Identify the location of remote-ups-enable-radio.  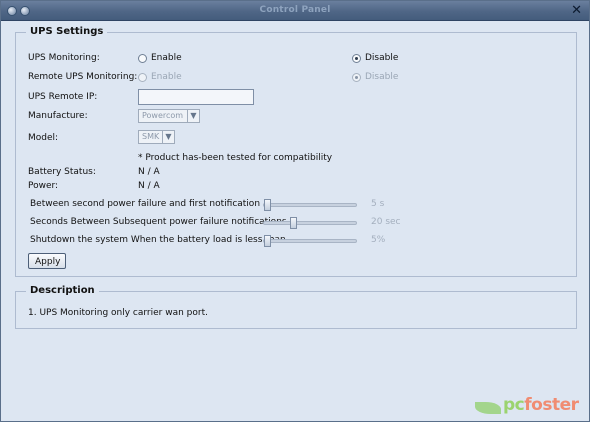
(142, 77).